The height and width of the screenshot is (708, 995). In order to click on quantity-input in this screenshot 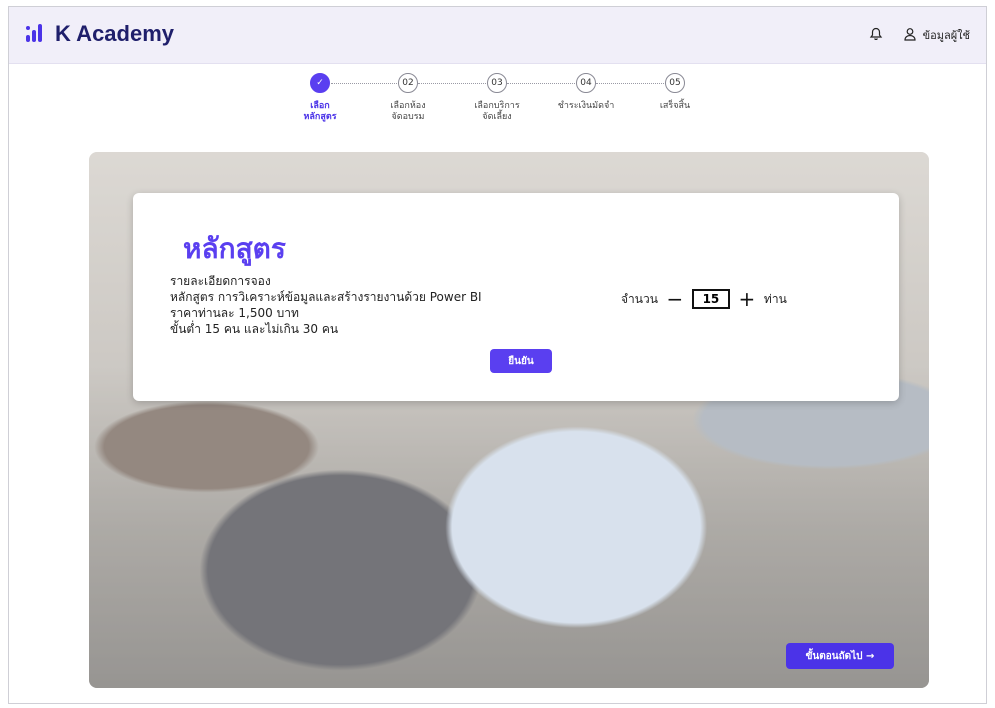, I will do `click(710, 299)`.